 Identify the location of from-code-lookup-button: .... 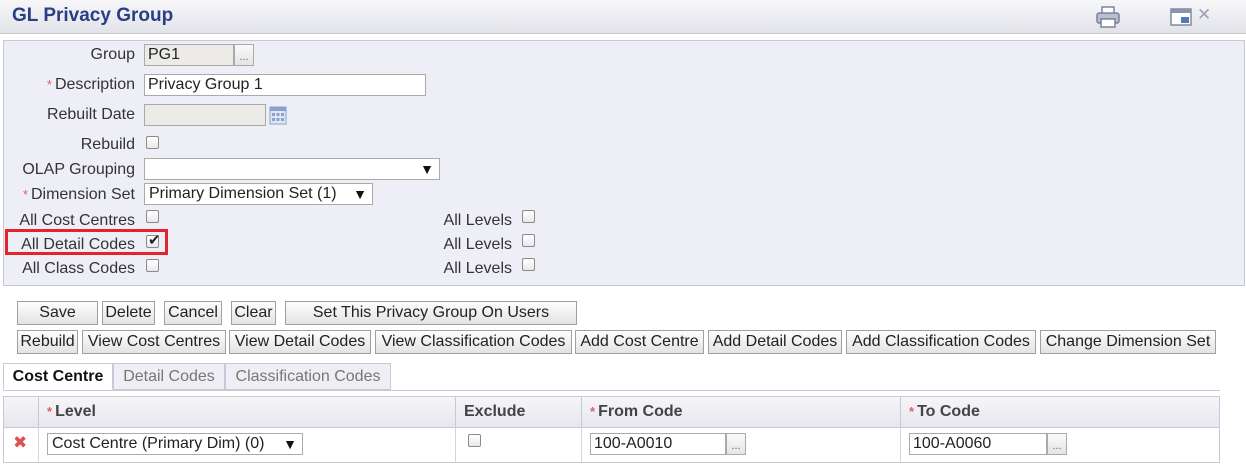
(736, 444).